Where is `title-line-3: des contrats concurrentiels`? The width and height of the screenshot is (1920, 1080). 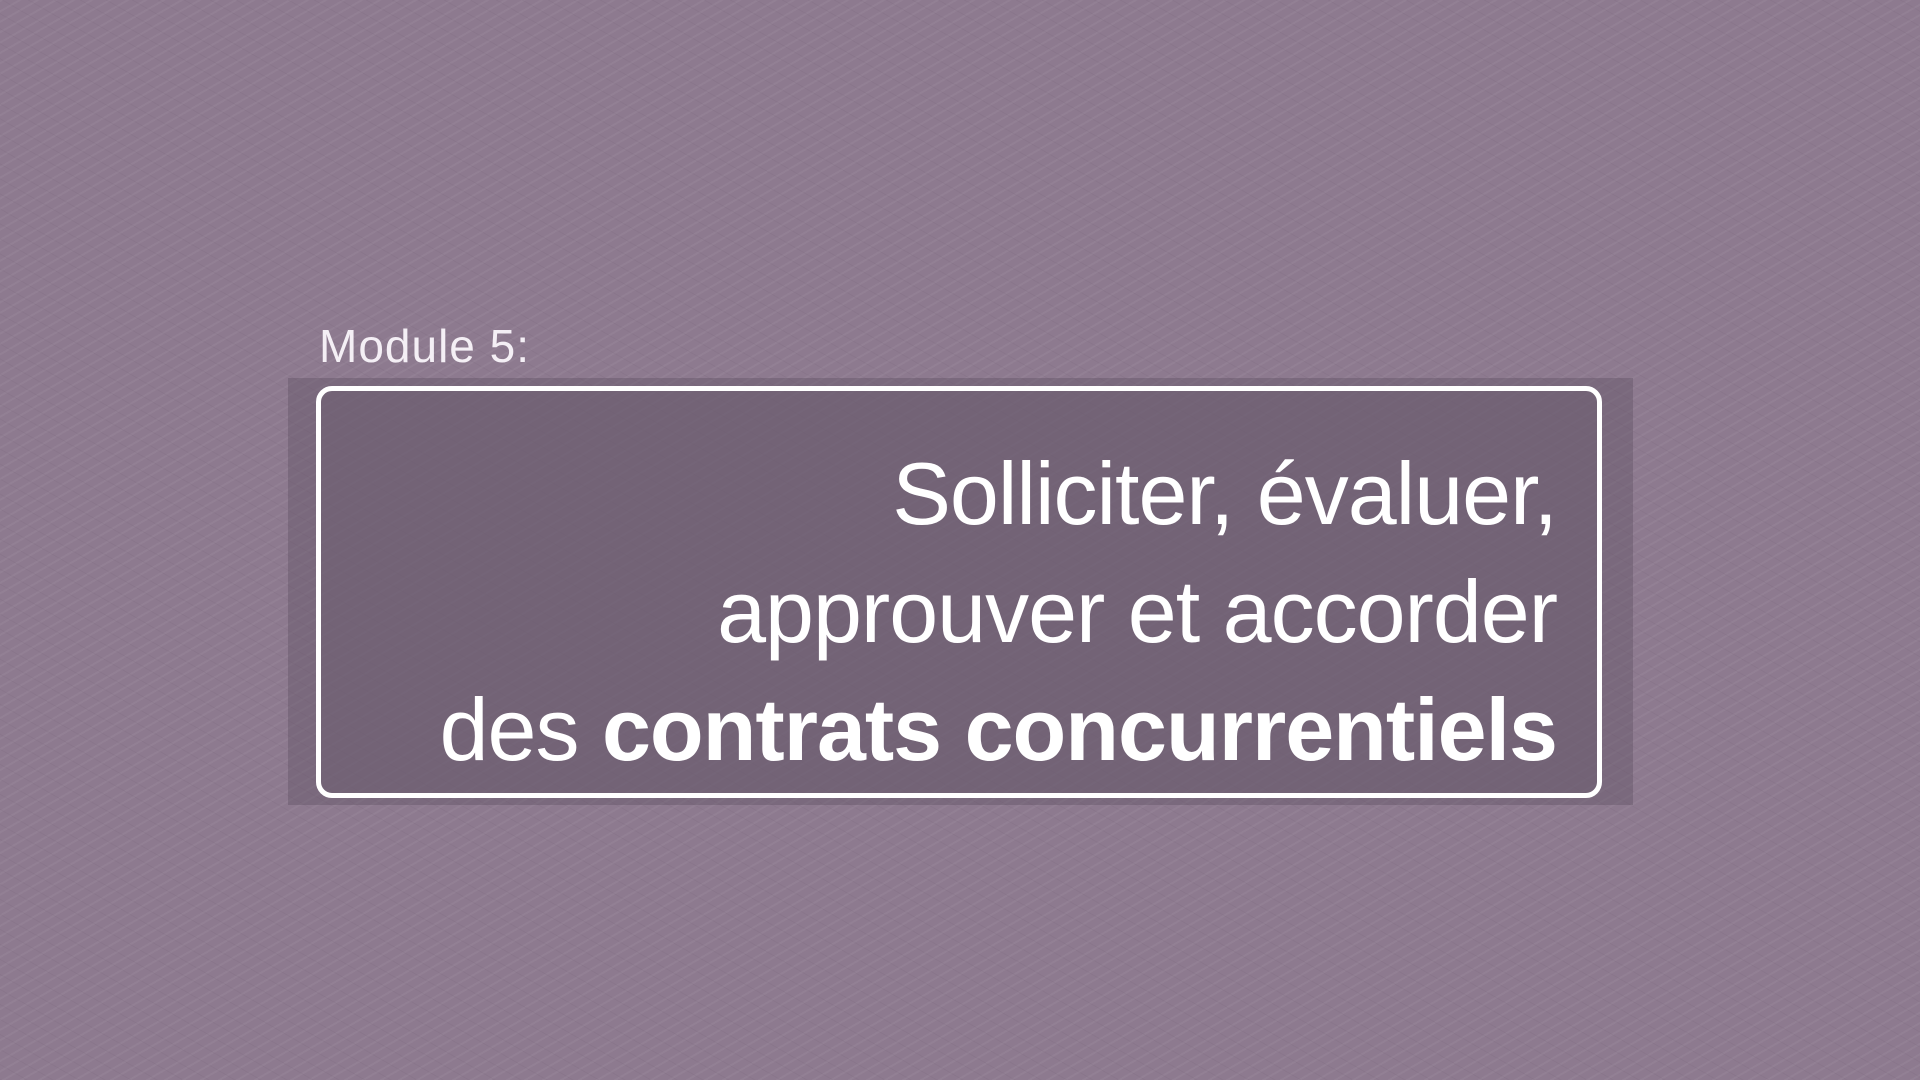
title-line-3: des contrats concurrentiels is located at coordinates (998, 730).